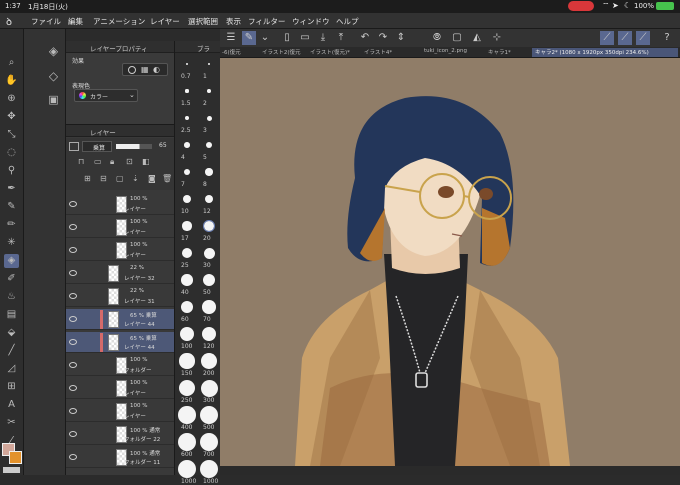  I want to click on menu-selection: 選択範囲, so click(203, 21).